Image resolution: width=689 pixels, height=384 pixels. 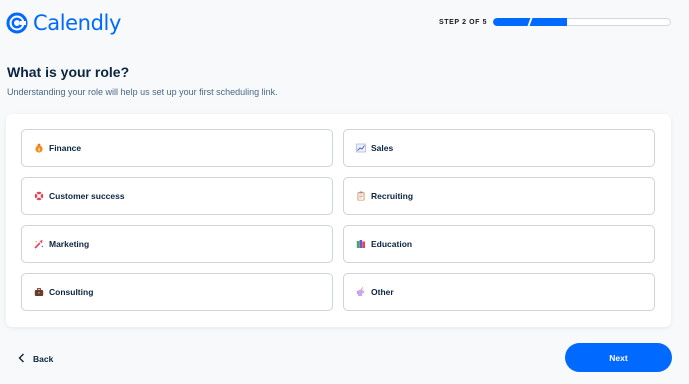 I want to click on clipboard-icon, so click(x=360, y=196).